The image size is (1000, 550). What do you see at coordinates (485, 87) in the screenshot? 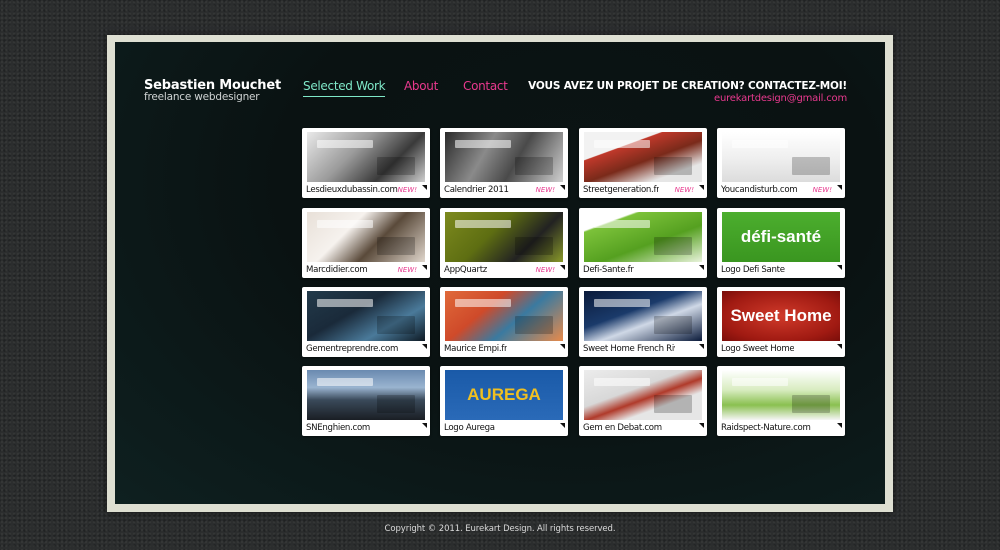
I see `nav-contact: Contact` at bounding box center [485, 87].